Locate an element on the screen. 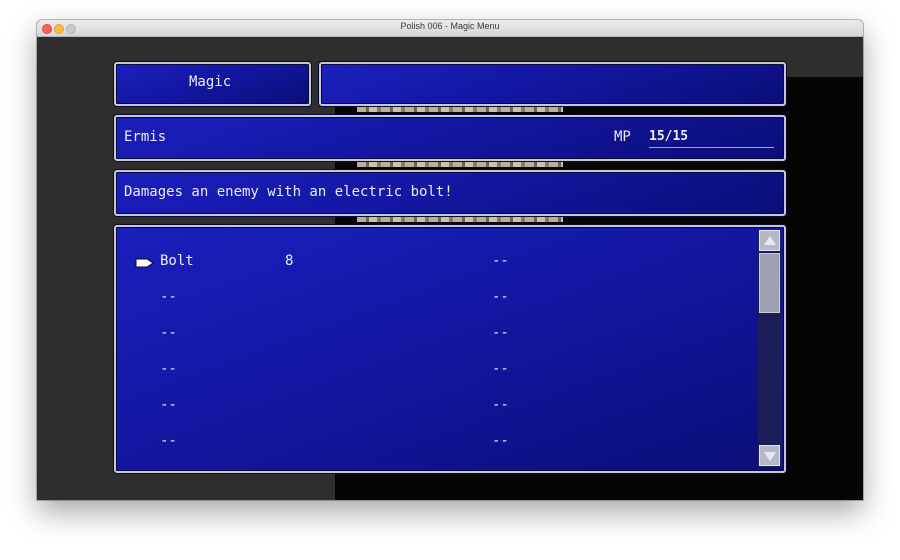 Image resolution: width=900 pixels, height=560 pixels. title-bar: Polish 006 - Magic Menu is located at coordinates (450, 28).